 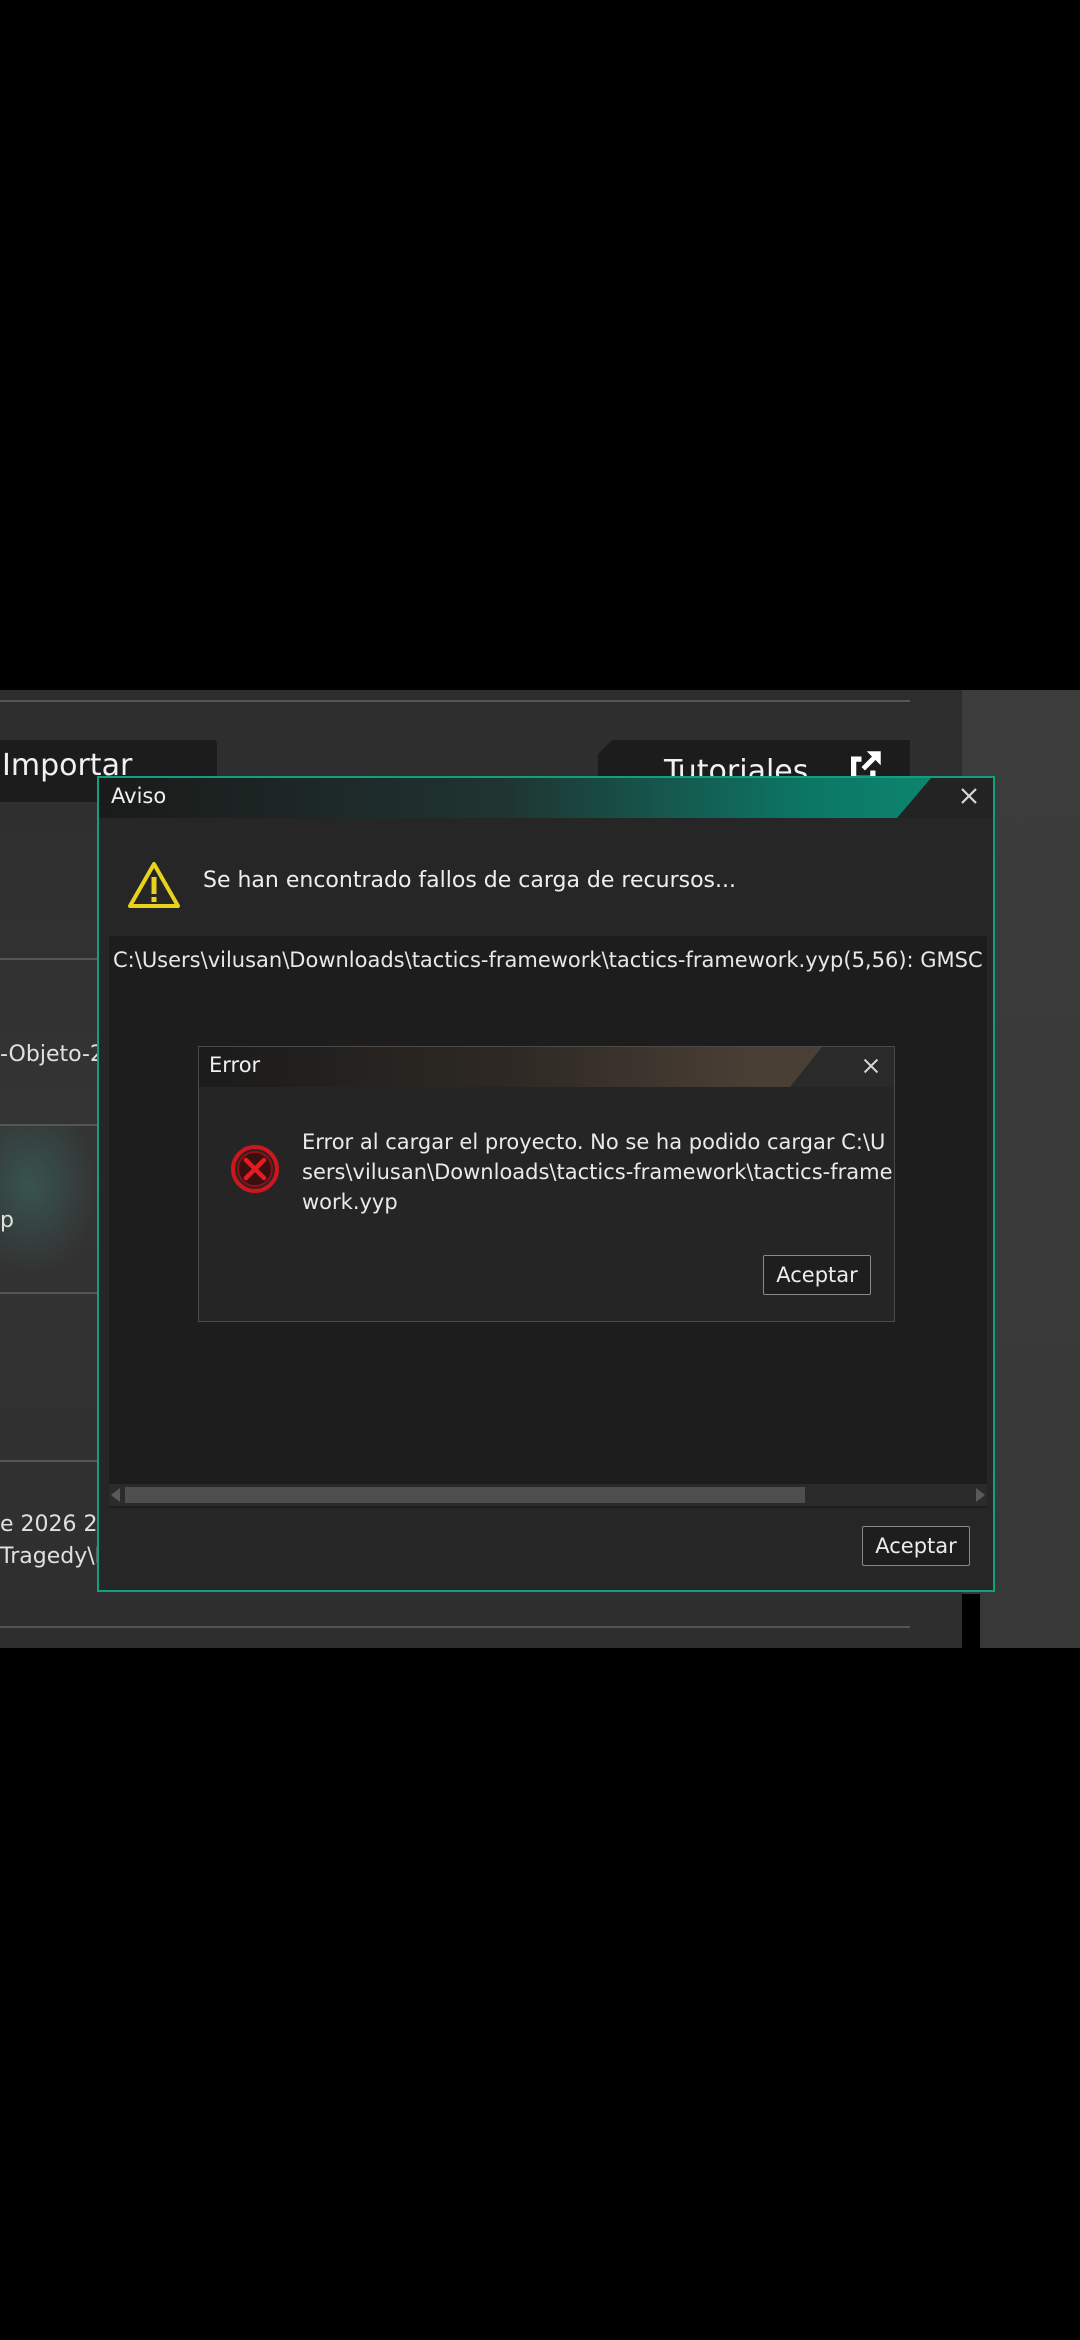 I want to click on aviso-accept-button: Aceptar, so click(x=916, y=1546).